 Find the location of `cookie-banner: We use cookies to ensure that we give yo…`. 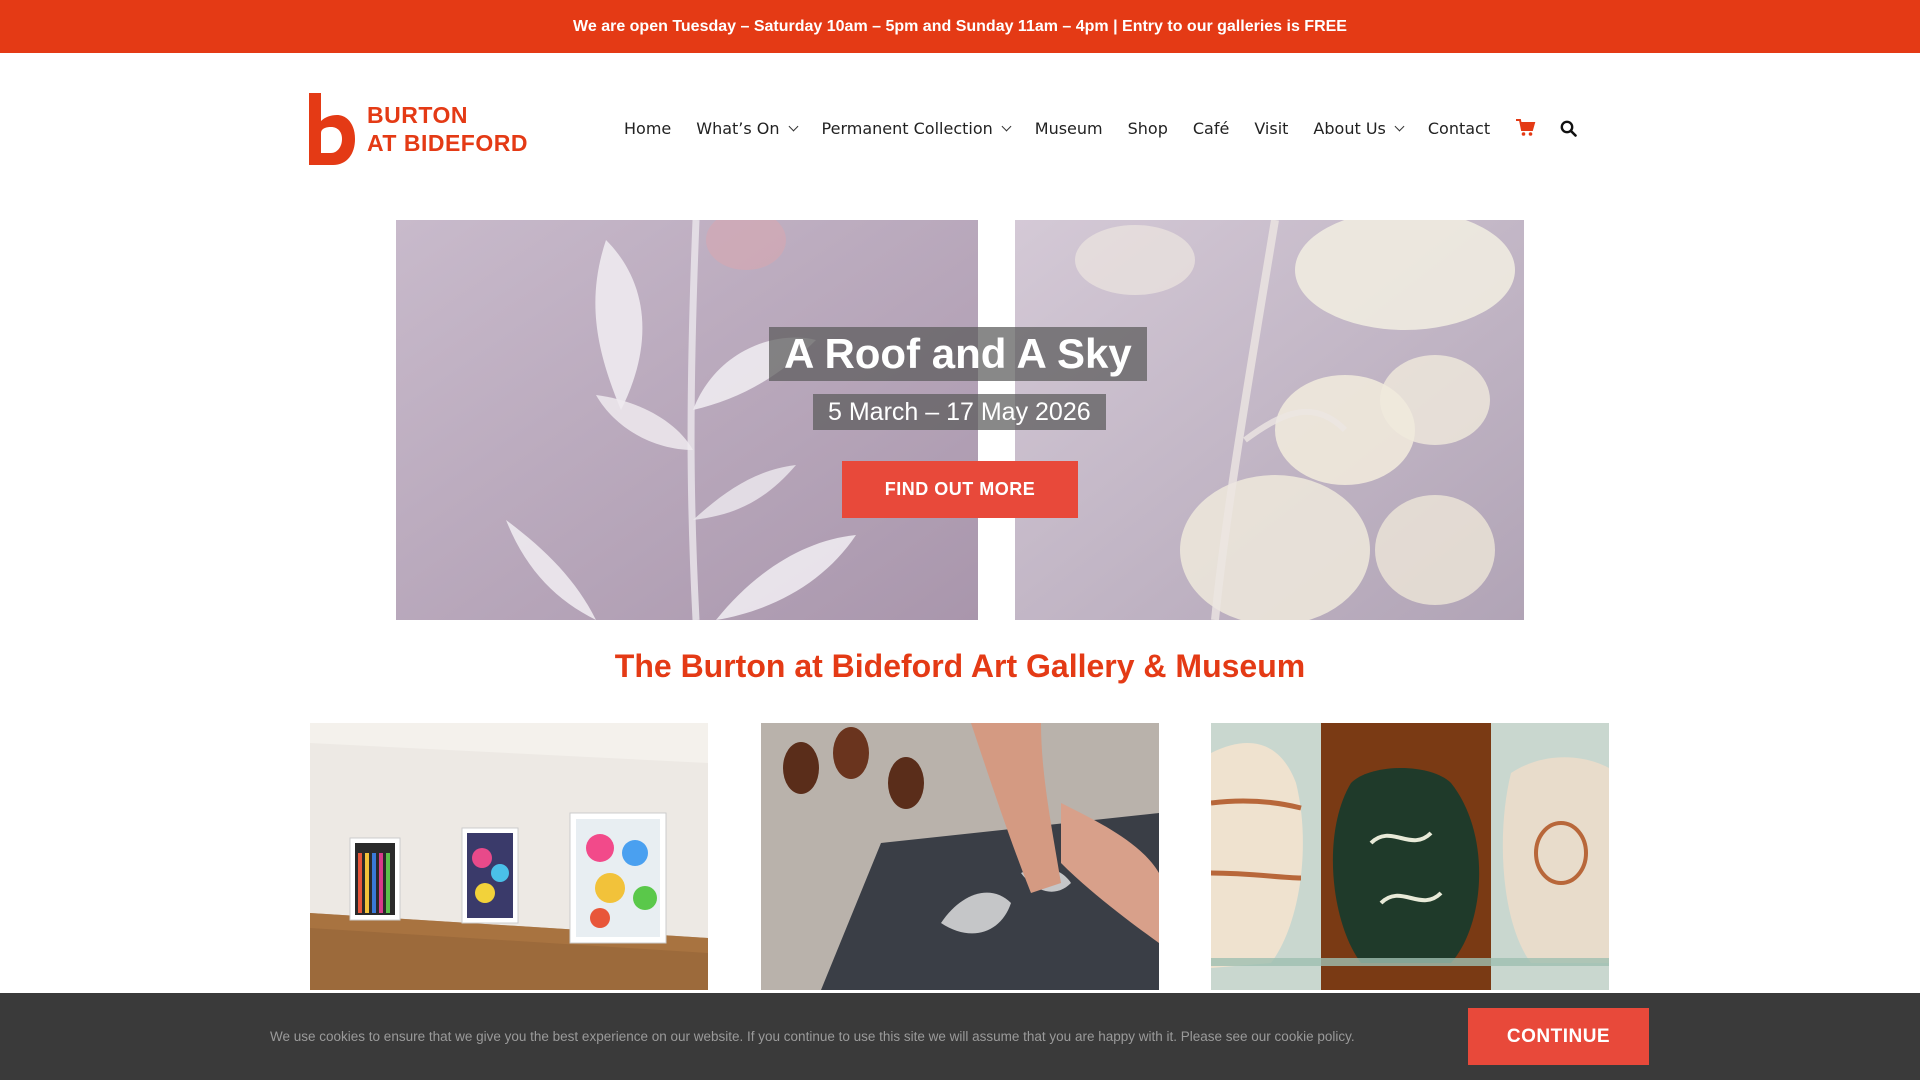

cookie-banner: We use cookies to ensure that we give yo… is located at coordinates (960, 1036).